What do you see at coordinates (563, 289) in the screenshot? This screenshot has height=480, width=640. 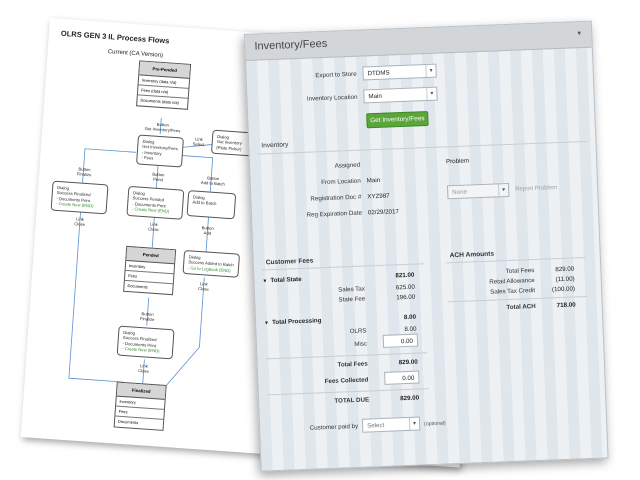 I see `sales-tax-credit-value: (100.00)` at bounding box center [563, 289].